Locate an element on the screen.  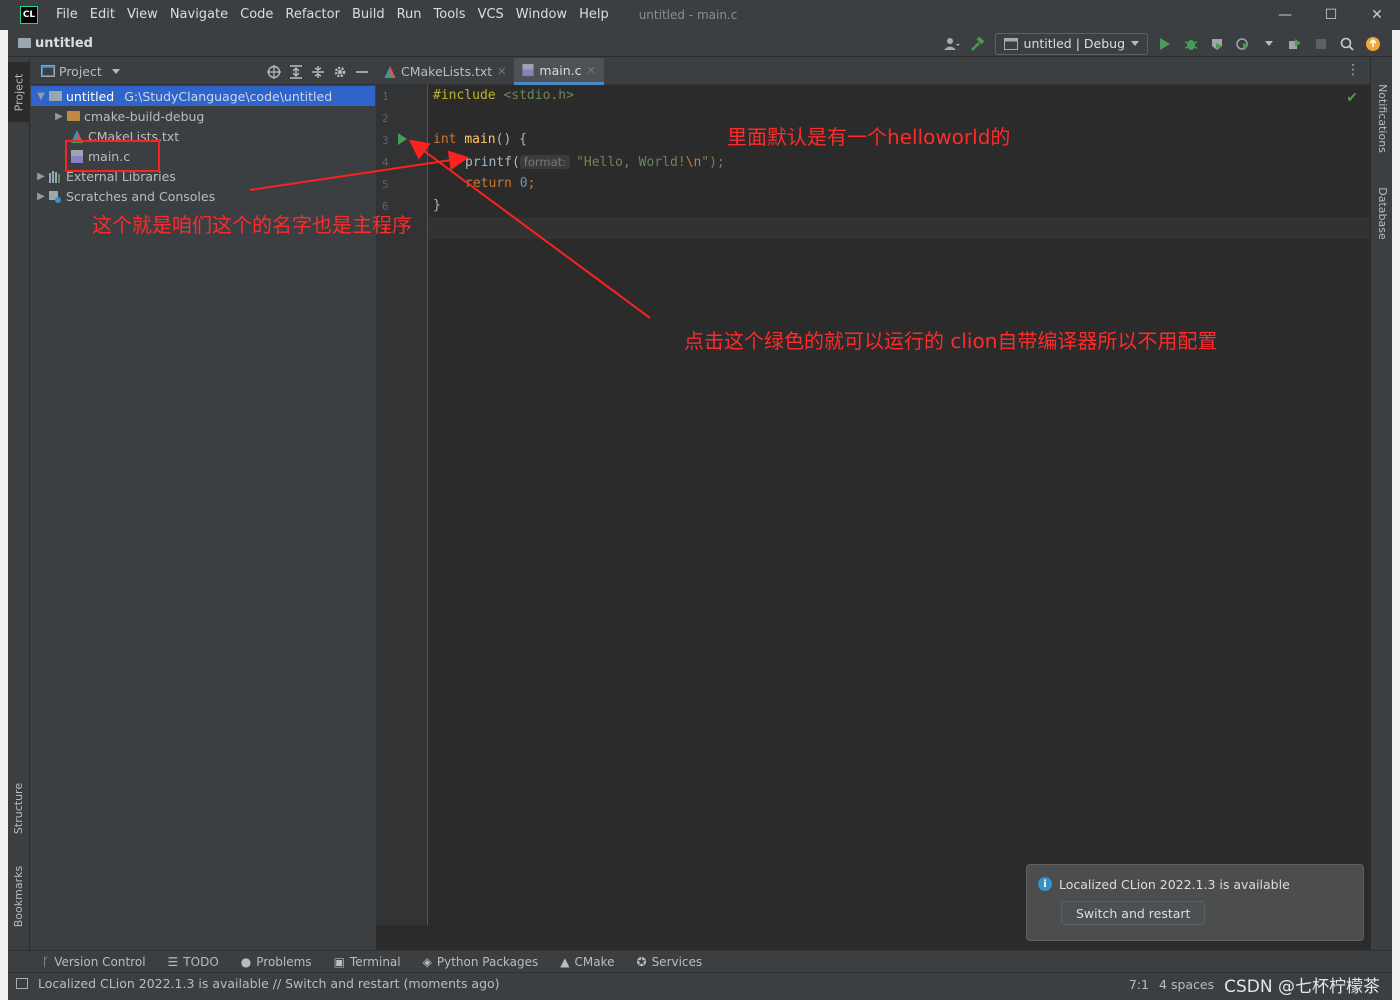
tool-window-todo: ☰ TODO is located at coordinates (193, 962).